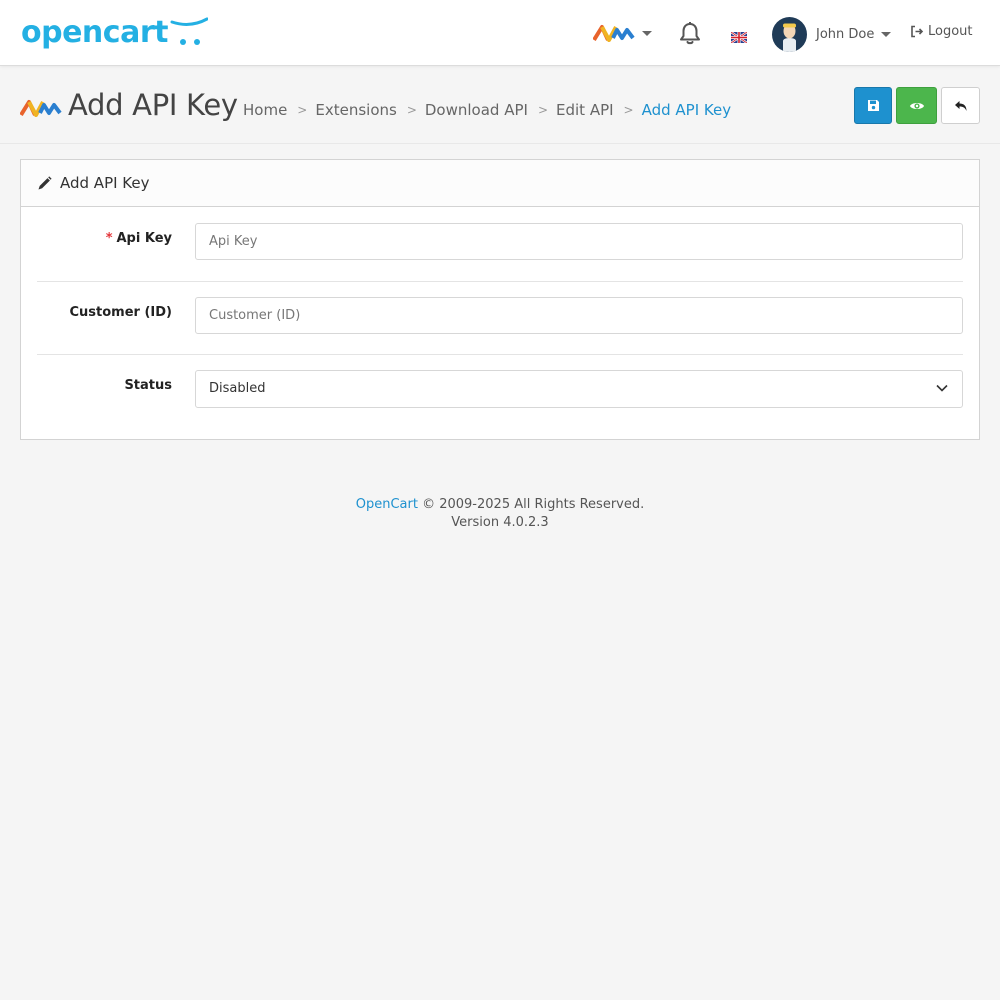  What do you see at coordinates (237, 388) in the screenshot?
I see `status-selected-value: Disabled` at bounding box center [237, 388].